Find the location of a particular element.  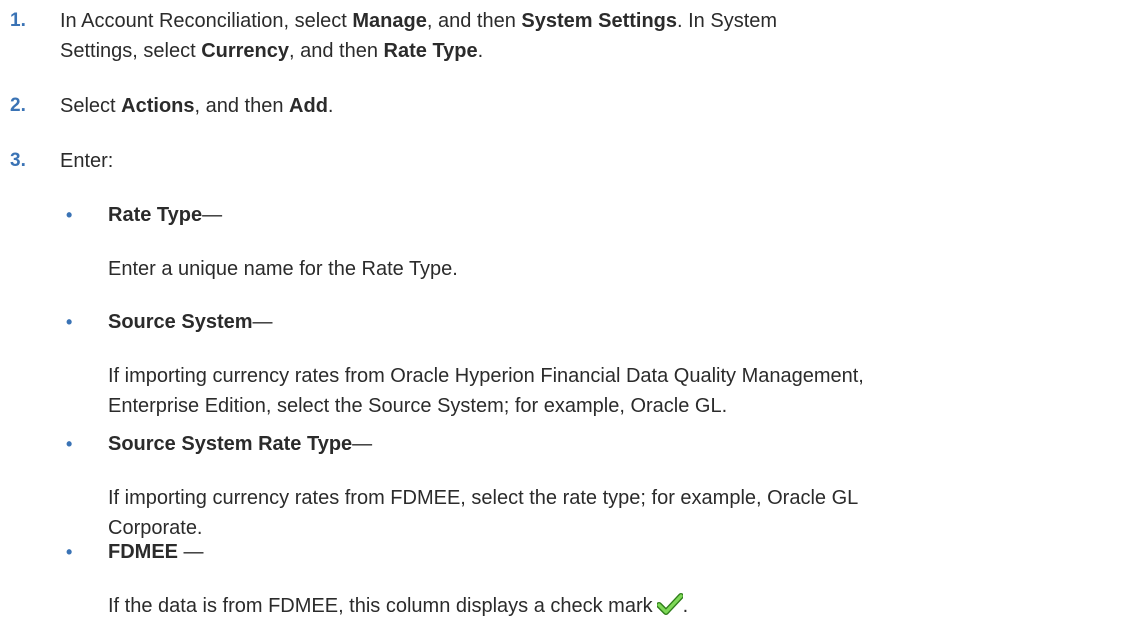

field-description-line: Enter a unique name for the Rate Type. is located at coordinates (283, 269).